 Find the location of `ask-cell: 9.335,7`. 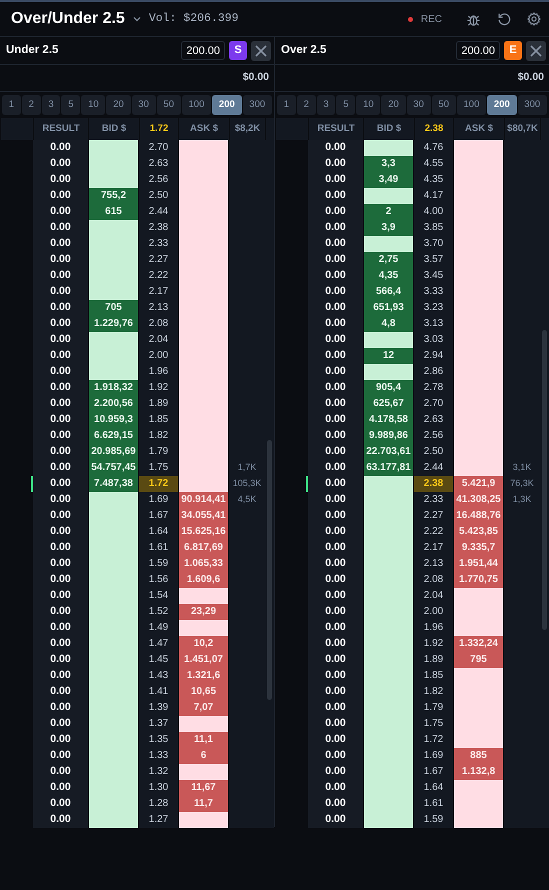

ask-cell: 9.335,7 is located at coordinates (478, 548).